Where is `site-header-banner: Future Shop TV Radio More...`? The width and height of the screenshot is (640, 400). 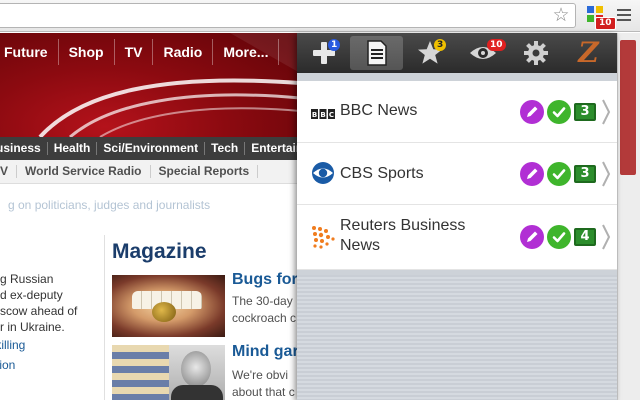
site-header-banner: Future Shop TV Radio More... is located at coordinates (150, 85).